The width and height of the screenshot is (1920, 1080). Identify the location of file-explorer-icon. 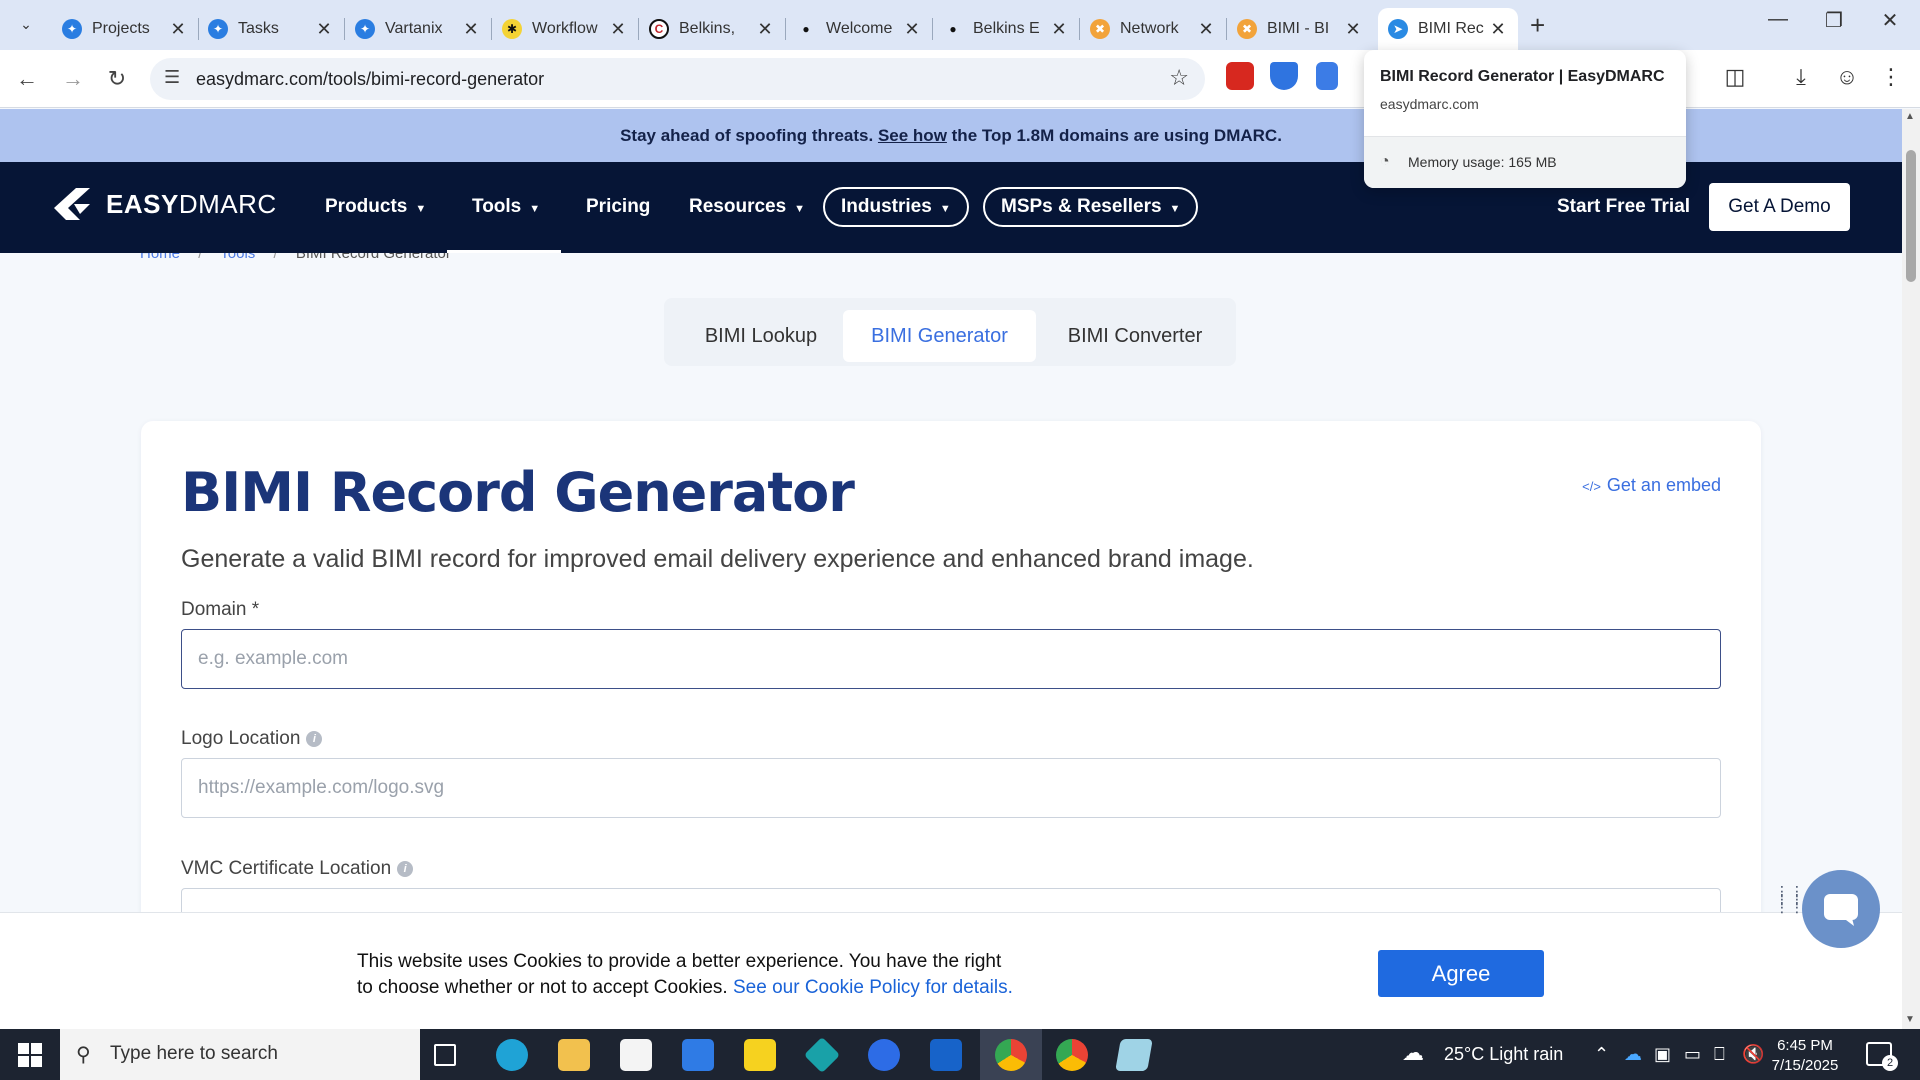
(574, 1055).